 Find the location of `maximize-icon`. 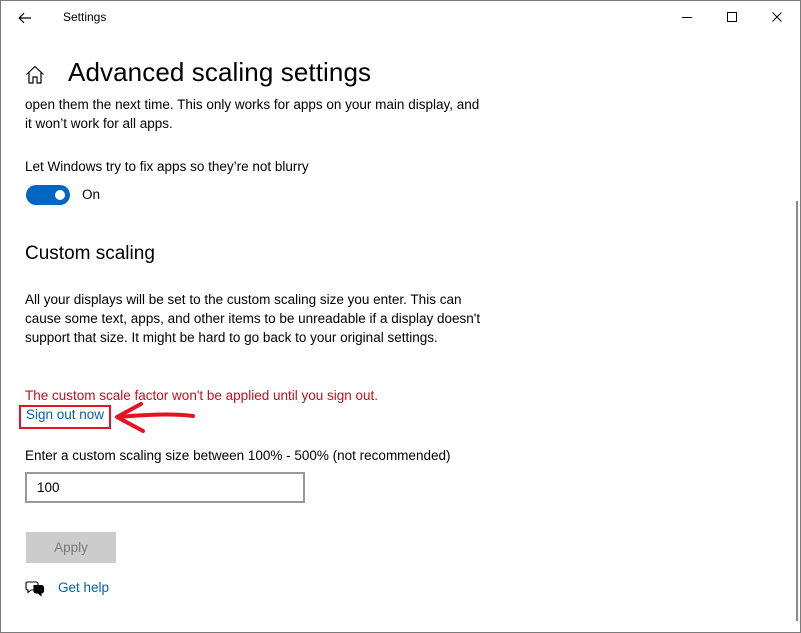

maximize-icon is located at coordinates (732, 17).